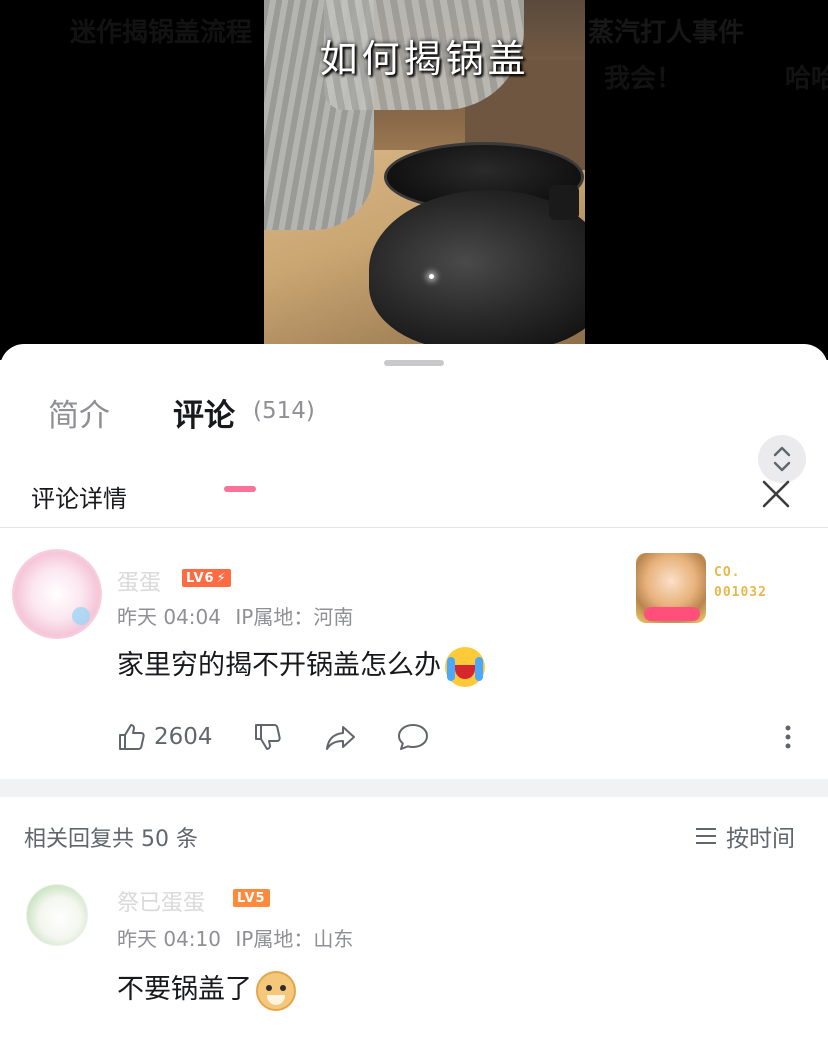 The image size is (828, 1049). I want to click on comment-actions: 2604, so click(466, 737).